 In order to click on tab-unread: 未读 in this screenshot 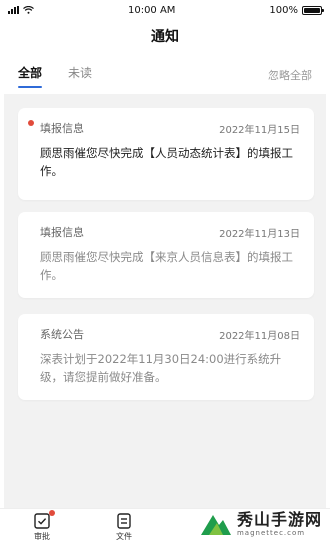, I will do `click(80, 75)`.